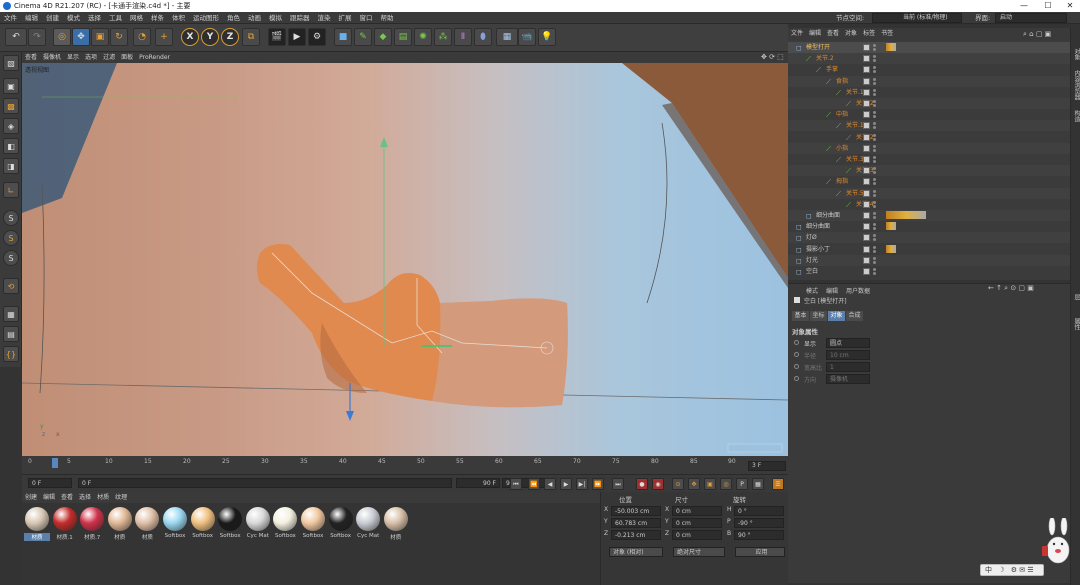 The image size is (1080, 585). What do you see at coordinates (121, 497) in the screenshot?
I see `material-menu-texture: 纹理` at bounding box center [121, 497].